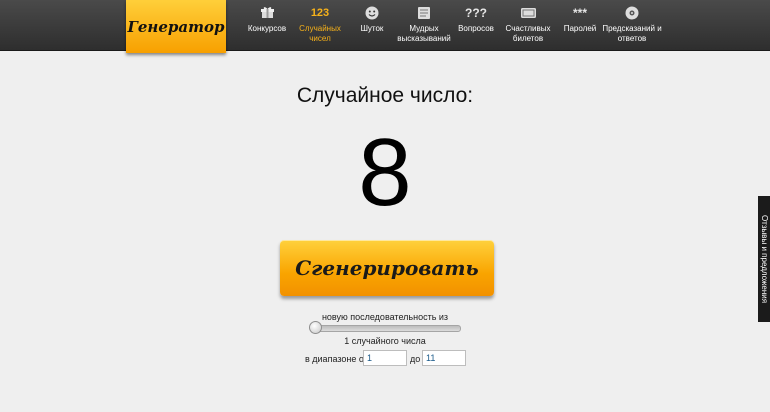  I want to click on nav-item-passwords: *** Паролей, so click(580, 20).